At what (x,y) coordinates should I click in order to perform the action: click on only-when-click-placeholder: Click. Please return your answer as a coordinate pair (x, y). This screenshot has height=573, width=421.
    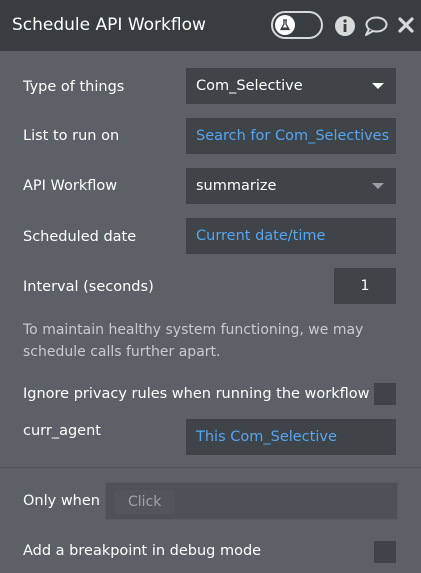
    Looking at the image, I should click on (145, 502).